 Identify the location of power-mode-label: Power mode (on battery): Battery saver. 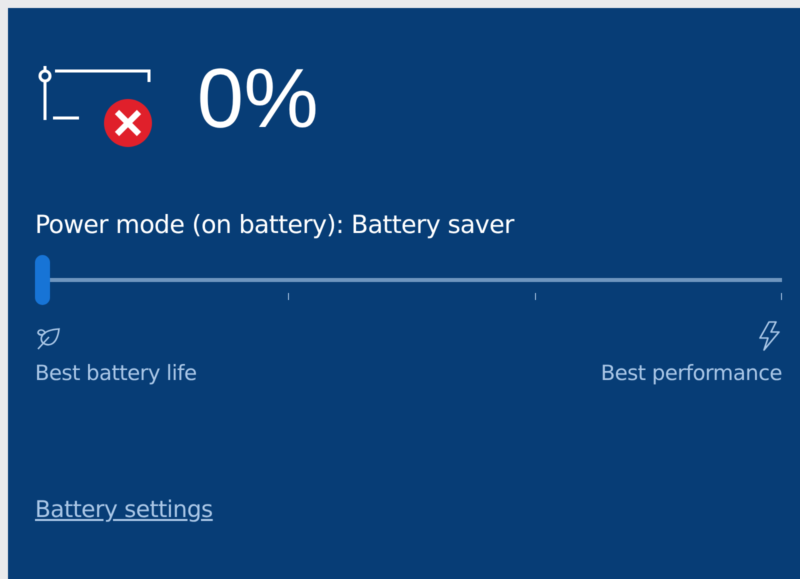
(275, 224).